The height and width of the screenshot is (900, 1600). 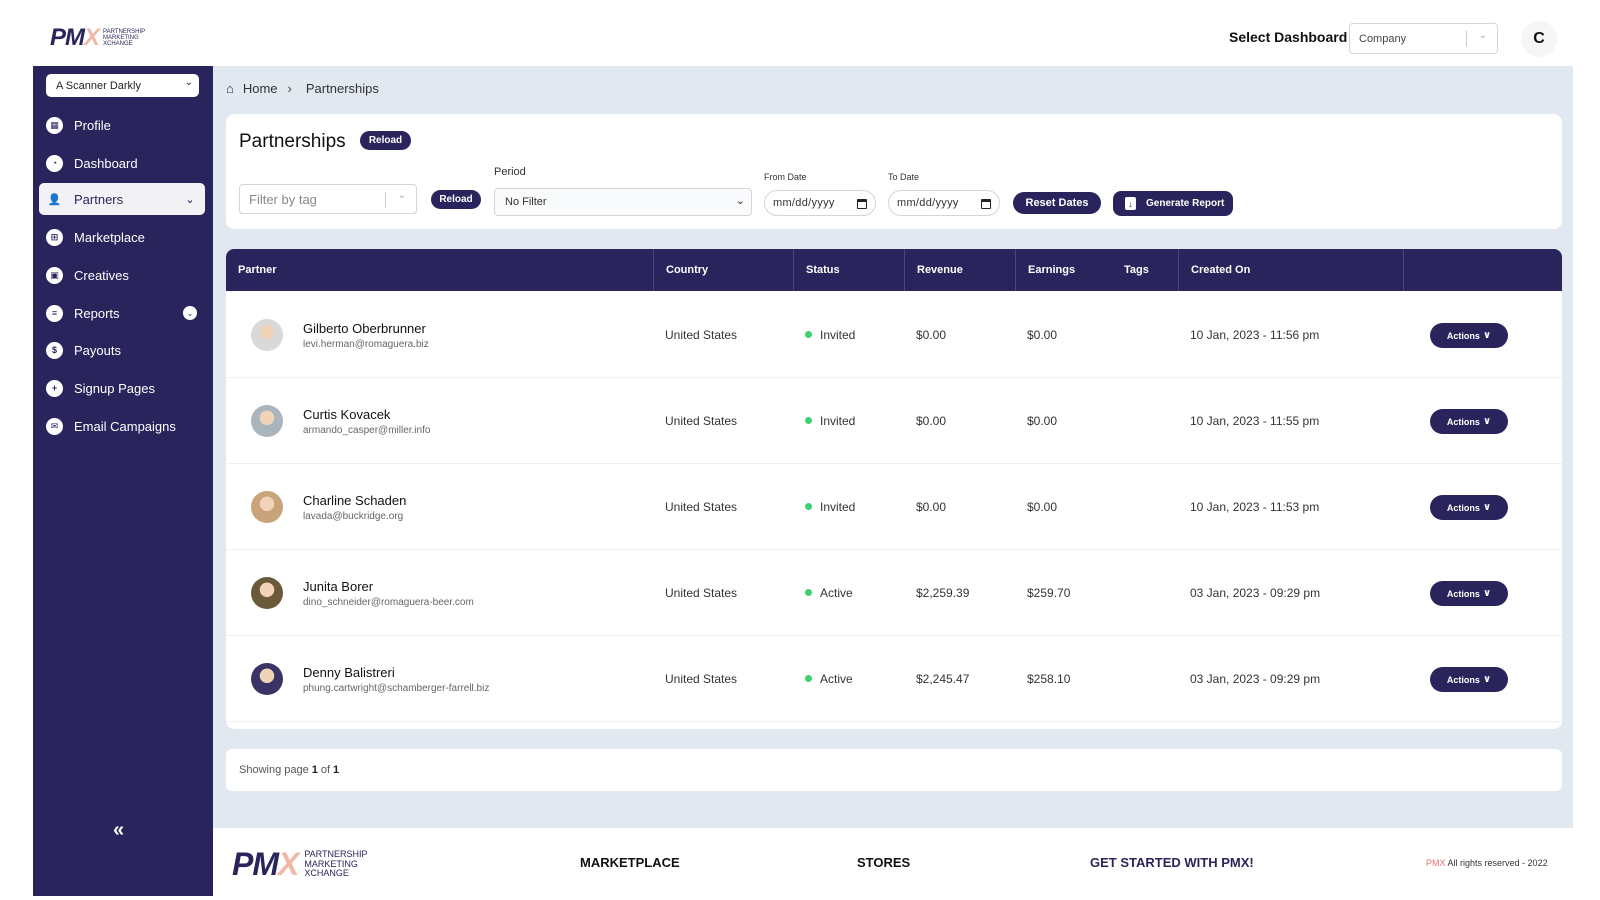 I want to click on partner-email: phung.cartwright@schamberger-farrell.biz, so click(x=396, y=688).